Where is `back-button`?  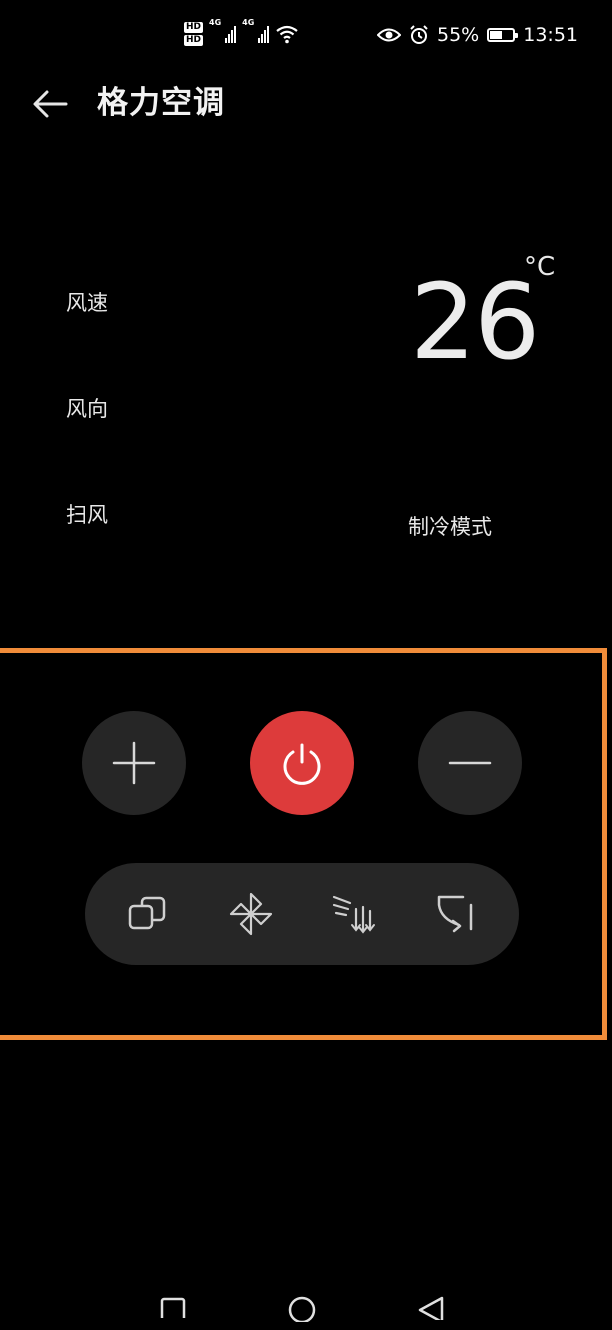
back-button is located at coordinates (50, 104).